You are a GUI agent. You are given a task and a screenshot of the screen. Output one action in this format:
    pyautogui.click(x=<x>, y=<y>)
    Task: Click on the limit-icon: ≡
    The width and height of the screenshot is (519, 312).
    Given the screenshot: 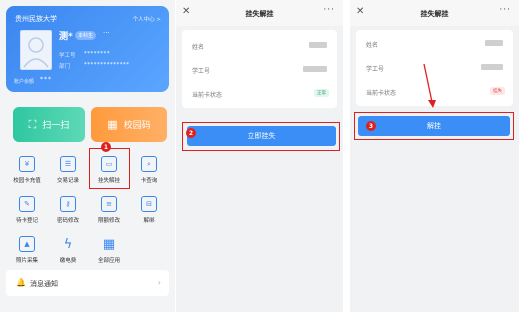 What is the action you would take?
    pyautogui.click(x=109, y=204)
    